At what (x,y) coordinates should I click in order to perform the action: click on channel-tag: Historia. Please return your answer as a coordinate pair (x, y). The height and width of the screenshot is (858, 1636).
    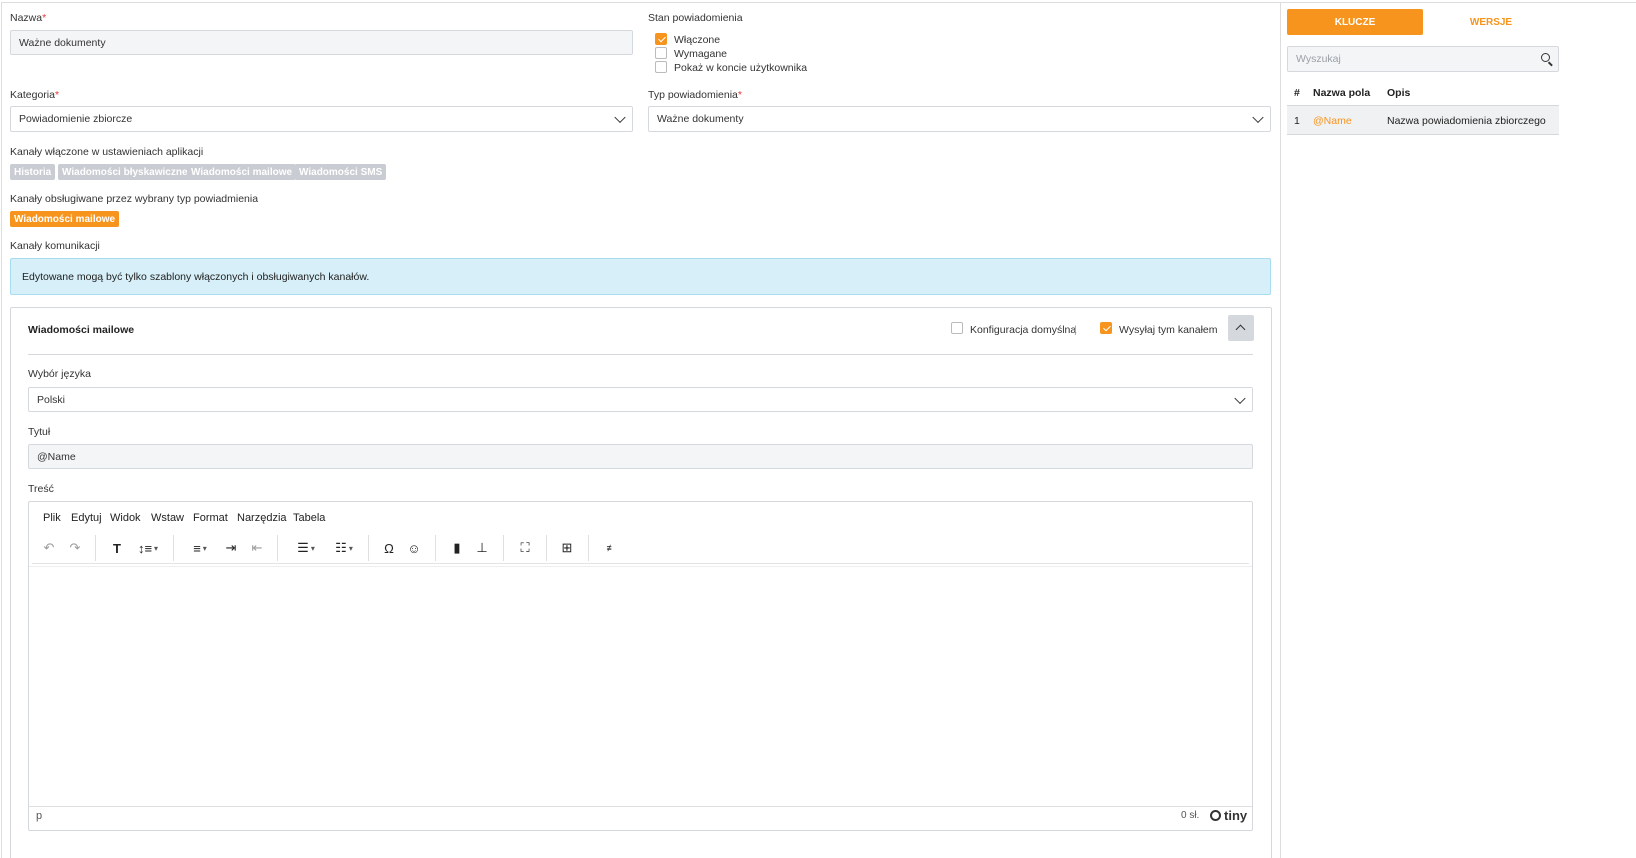
    Looking at the image, I should click on (33, 172).